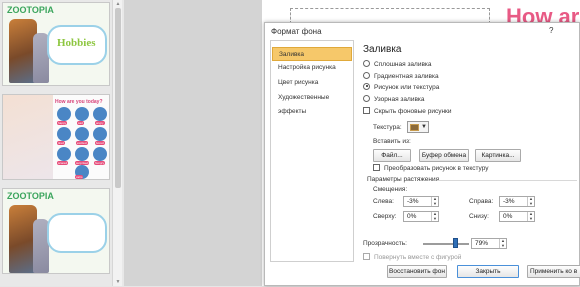 This screenshot has height=287, width=580. I want to click on dialog-button-bar: Восстановить фон Закрыть Применить ко в, so click(468, 275).